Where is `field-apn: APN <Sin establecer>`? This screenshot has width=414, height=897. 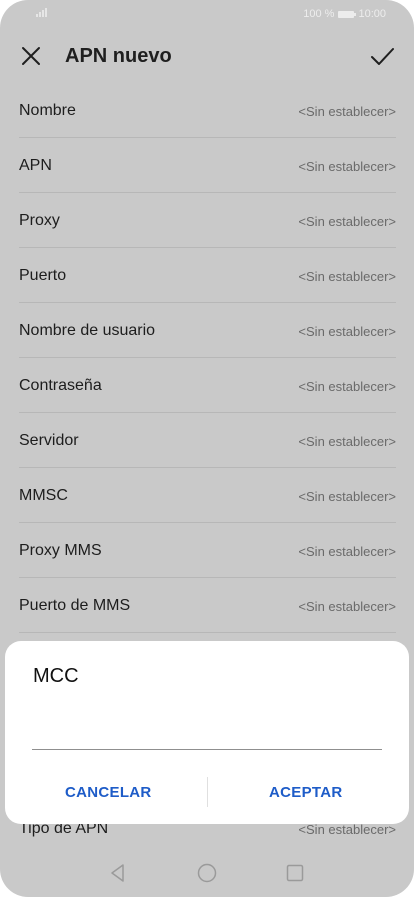 field-apn: APN <Sin establecer> is located at coordinates (207, 165).